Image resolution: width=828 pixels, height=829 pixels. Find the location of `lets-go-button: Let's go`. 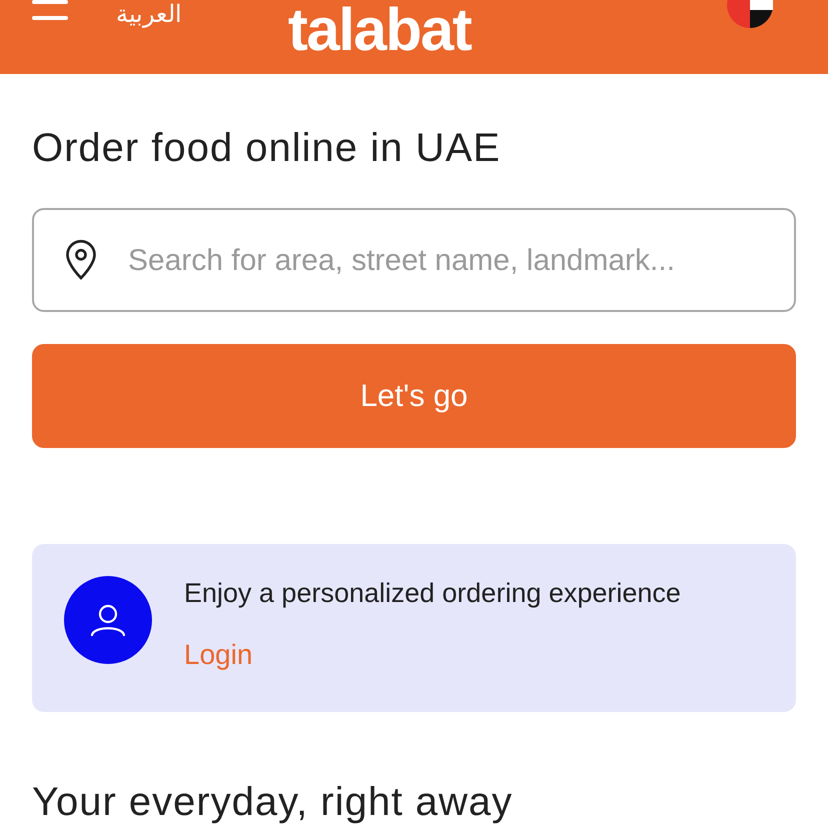

lets-go-button: Let's go is located at coordinates (414, 396).